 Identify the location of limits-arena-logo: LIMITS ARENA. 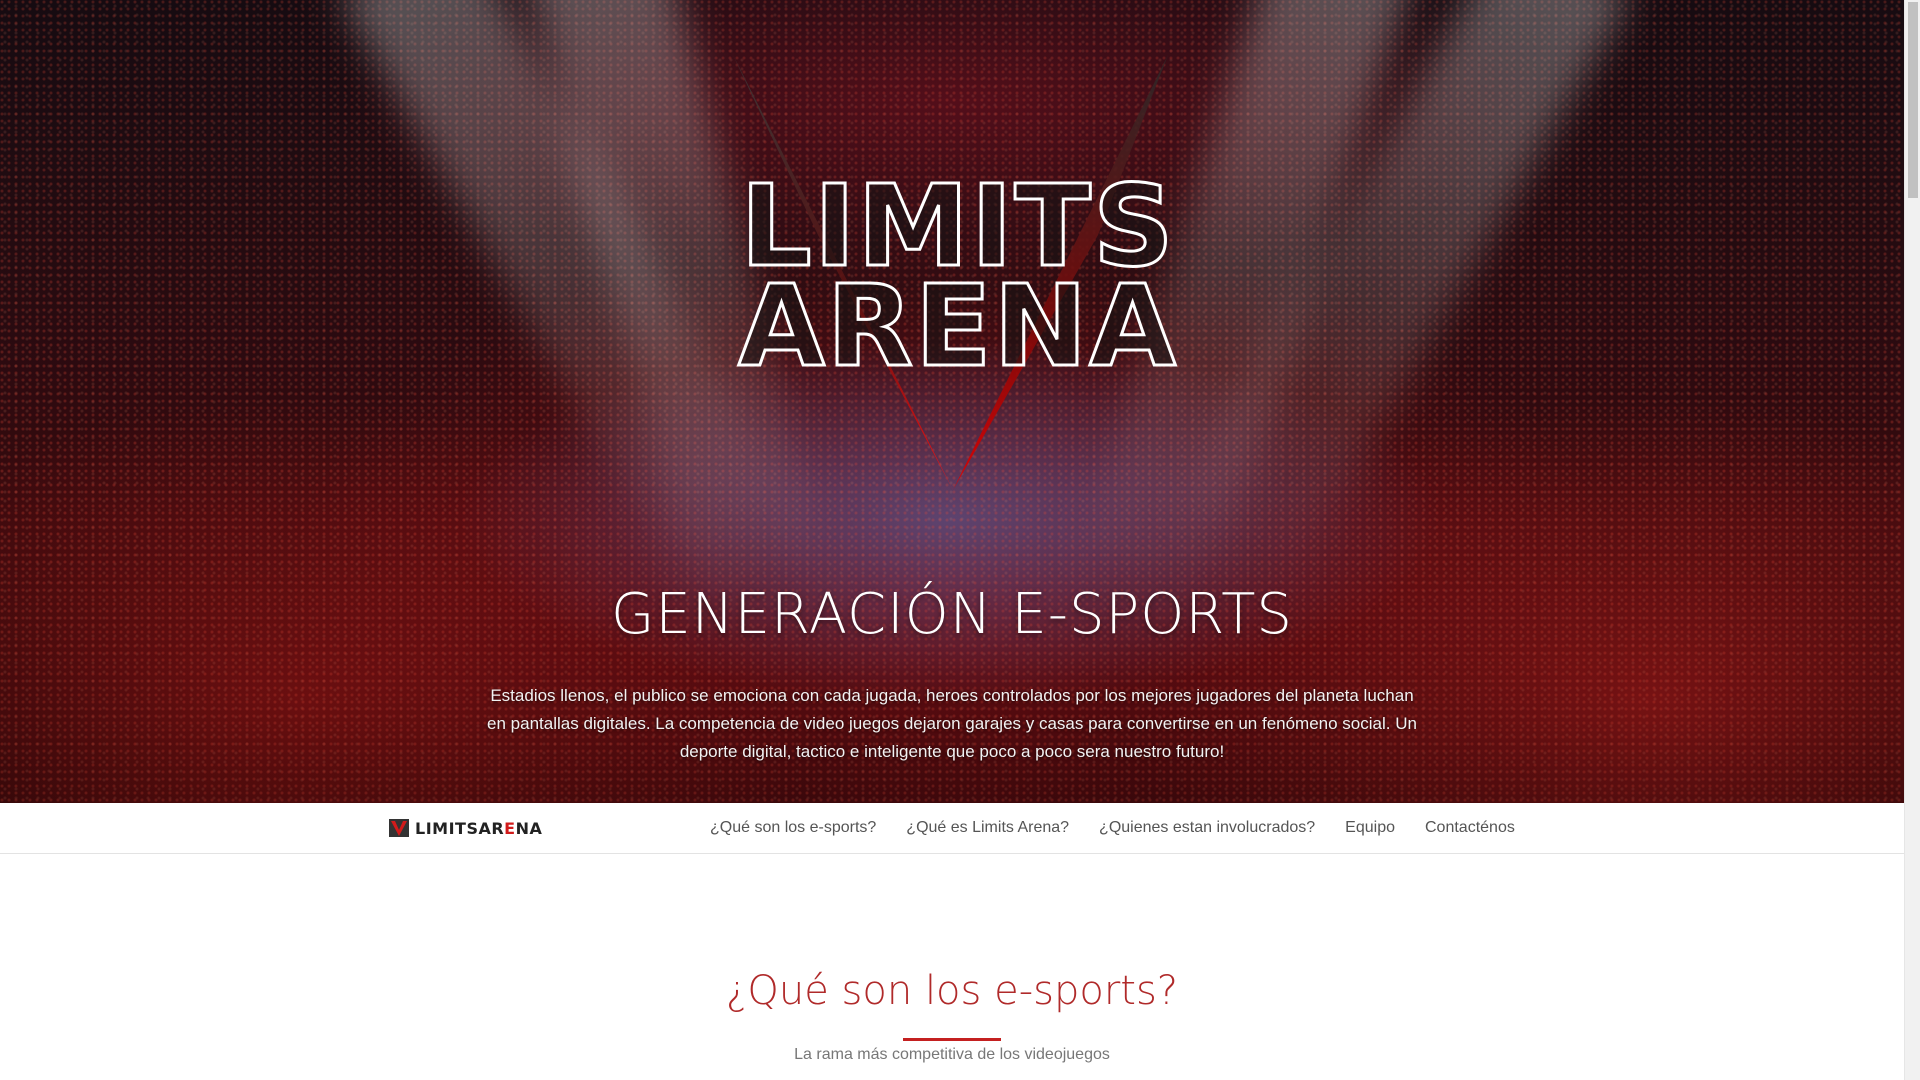
(955, 272).